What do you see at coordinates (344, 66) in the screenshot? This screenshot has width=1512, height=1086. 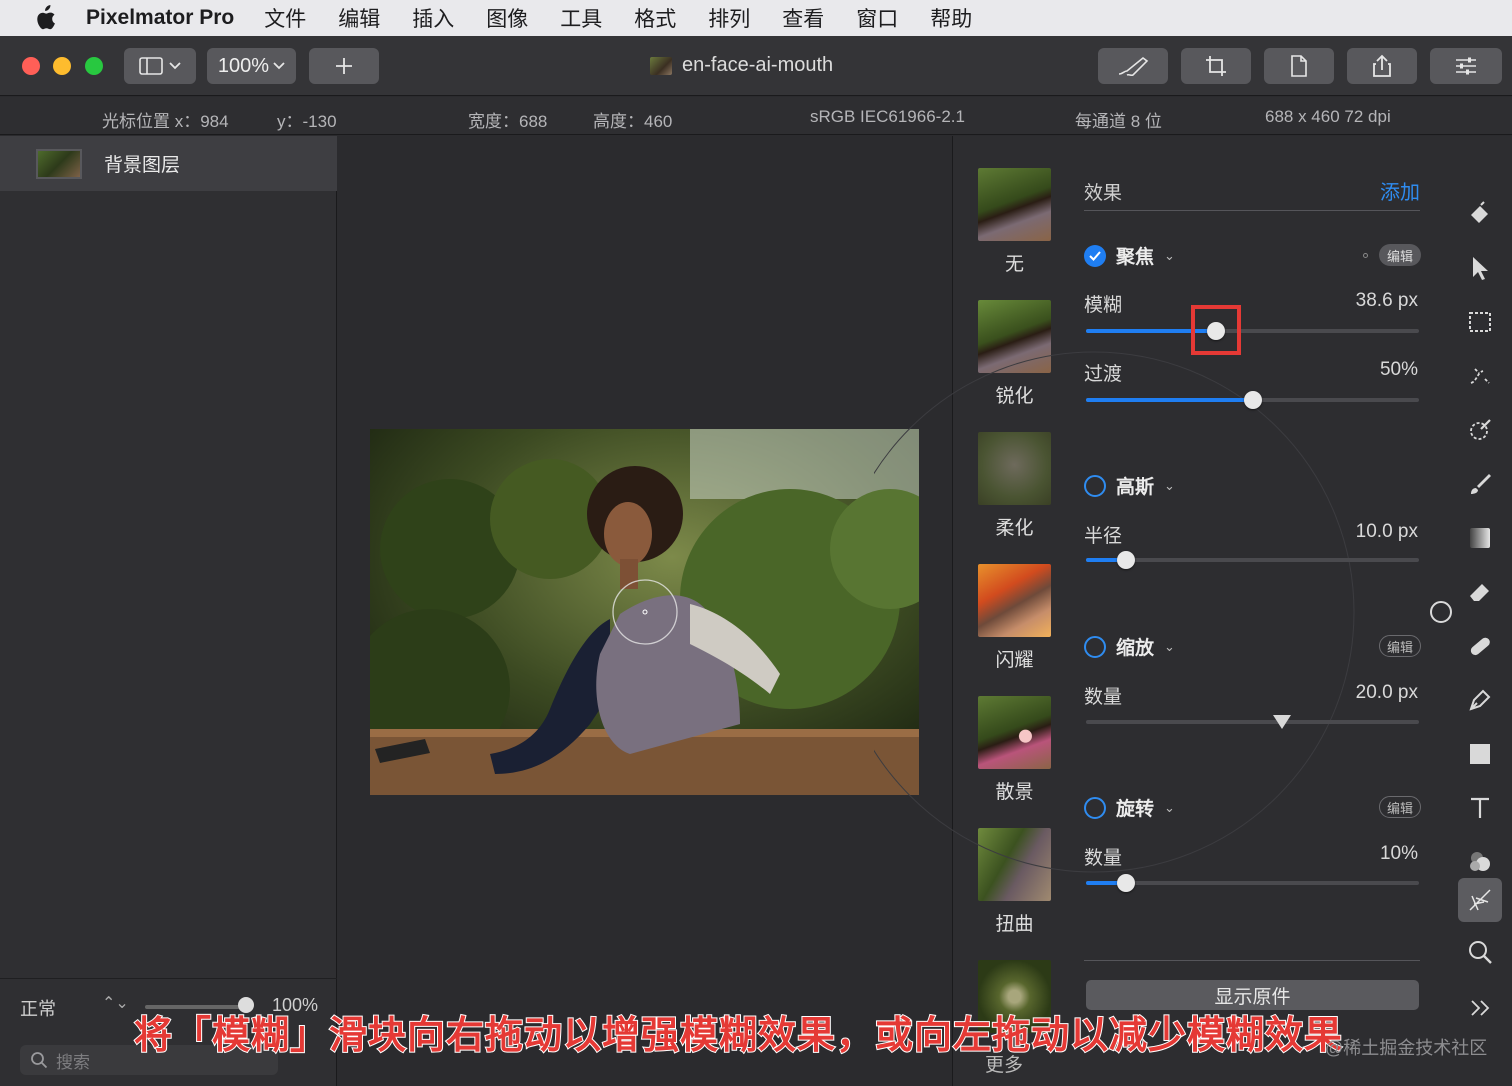 I see `add-button` at bounding box center [344, 66].